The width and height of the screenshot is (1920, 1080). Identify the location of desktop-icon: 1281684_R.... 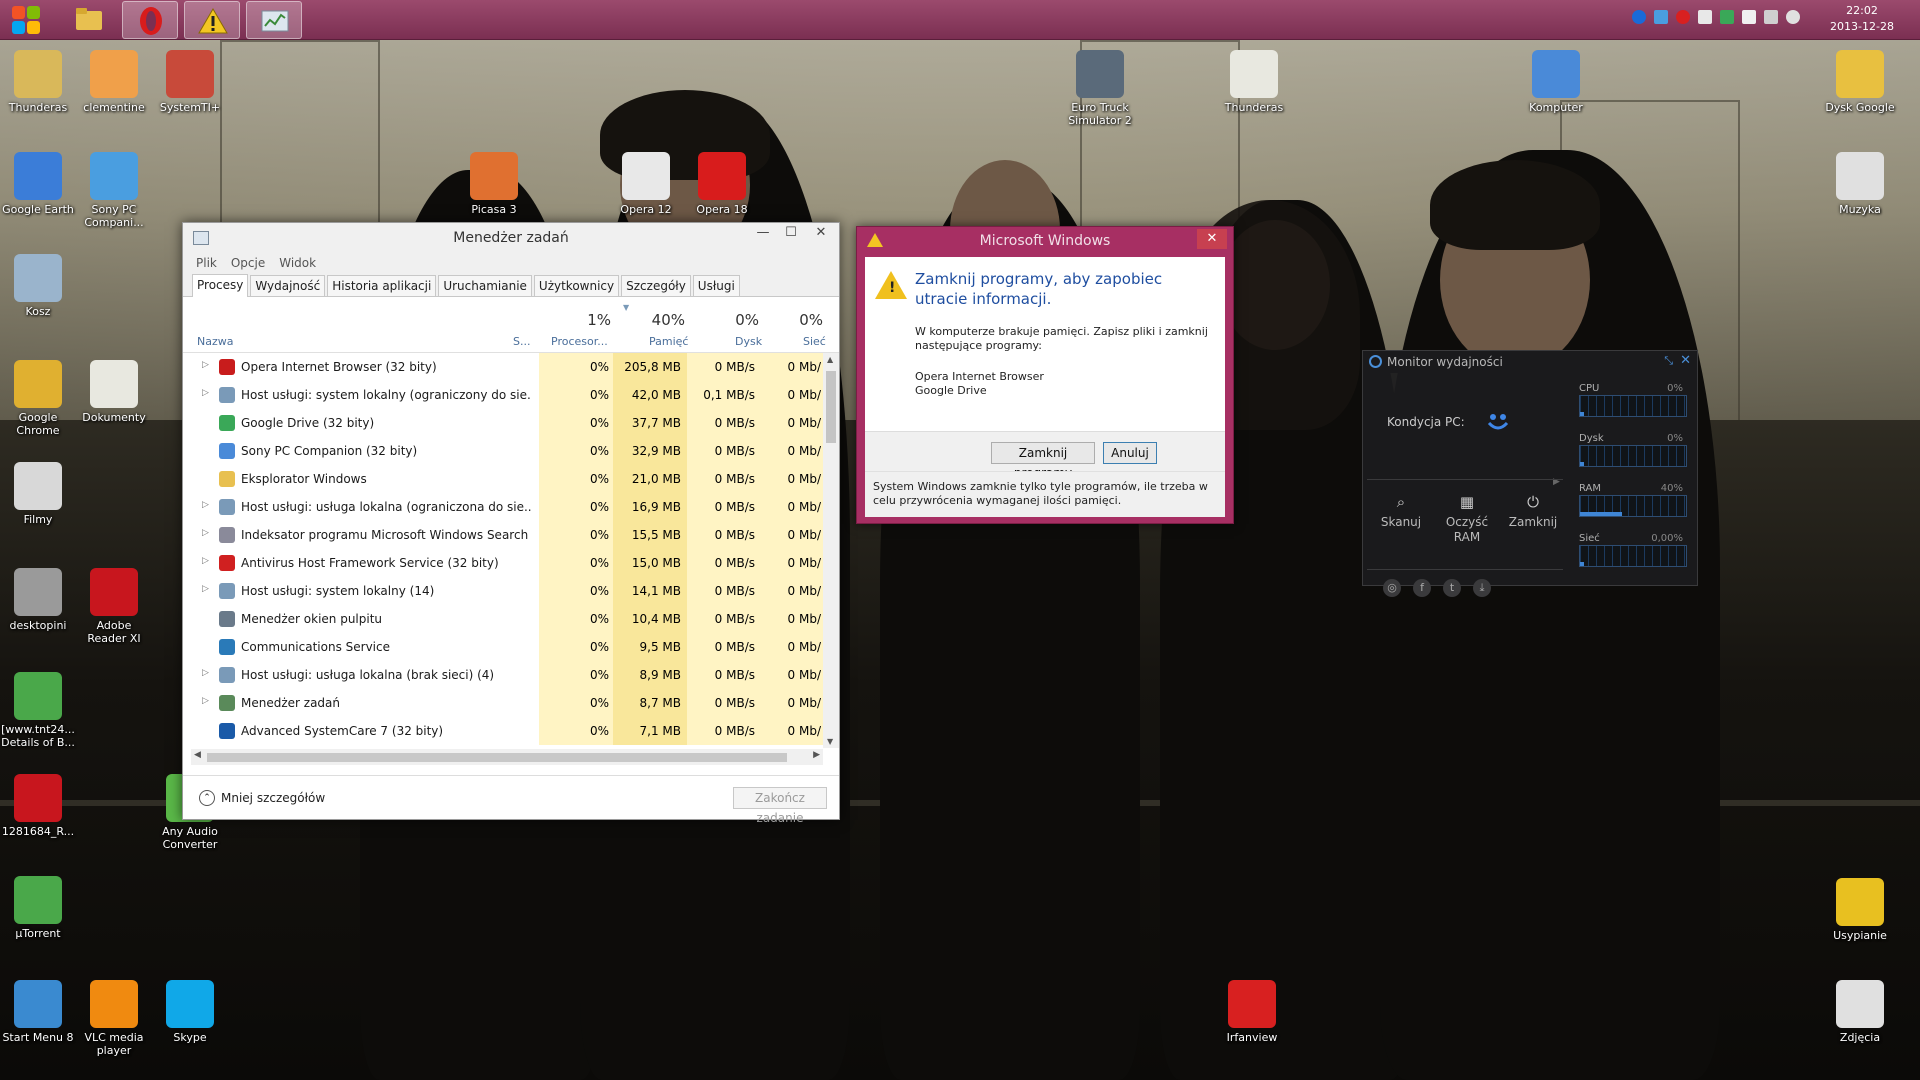
(38, 806).